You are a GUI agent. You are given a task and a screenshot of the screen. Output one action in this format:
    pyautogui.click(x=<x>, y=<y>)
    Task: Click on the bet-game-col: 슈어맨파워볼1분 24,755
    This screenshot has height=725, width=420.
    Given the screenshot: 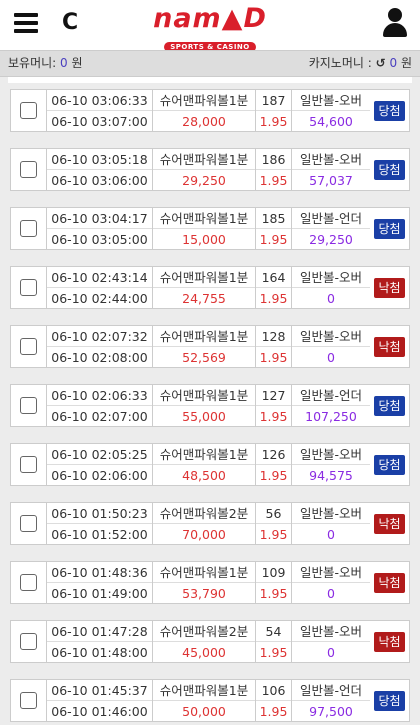 What is the action you would take?
    pyautogui.click(x=204, y=287)
    